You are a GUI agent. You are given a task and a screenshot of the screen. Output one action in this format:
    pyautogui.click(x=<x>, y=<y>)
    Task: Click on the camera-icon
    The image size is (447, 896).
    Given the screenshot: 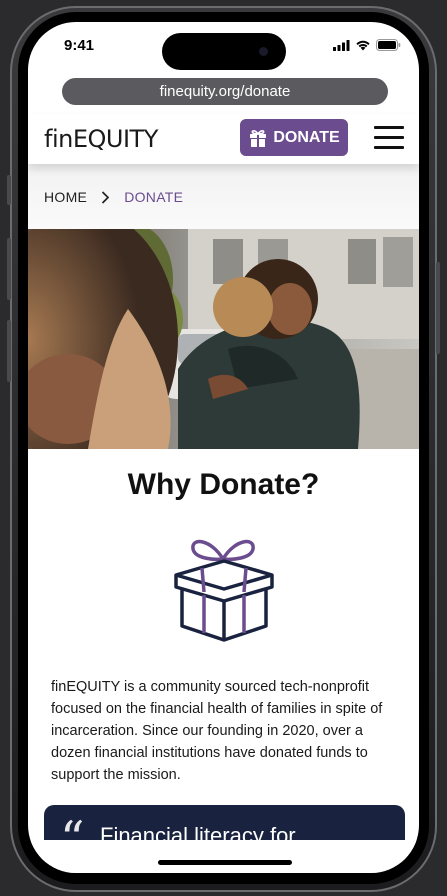 What is the action you would take?
    pyautogui.click(x=263, y=51)
    